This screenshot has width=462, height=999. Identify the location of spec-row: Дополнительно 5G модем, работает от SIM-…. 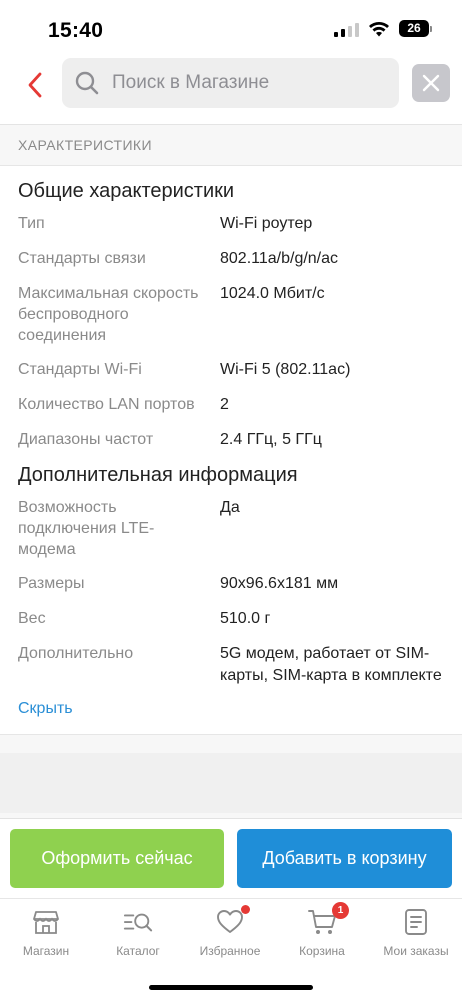
(231, 665).